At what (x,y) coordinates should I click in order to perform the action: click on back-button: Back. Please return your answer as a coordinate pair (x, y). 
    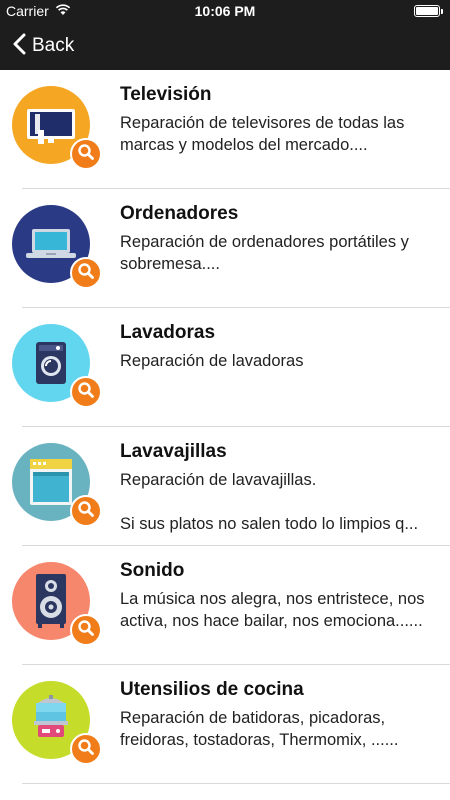
    Looking at the image, I should click on (43, 46).